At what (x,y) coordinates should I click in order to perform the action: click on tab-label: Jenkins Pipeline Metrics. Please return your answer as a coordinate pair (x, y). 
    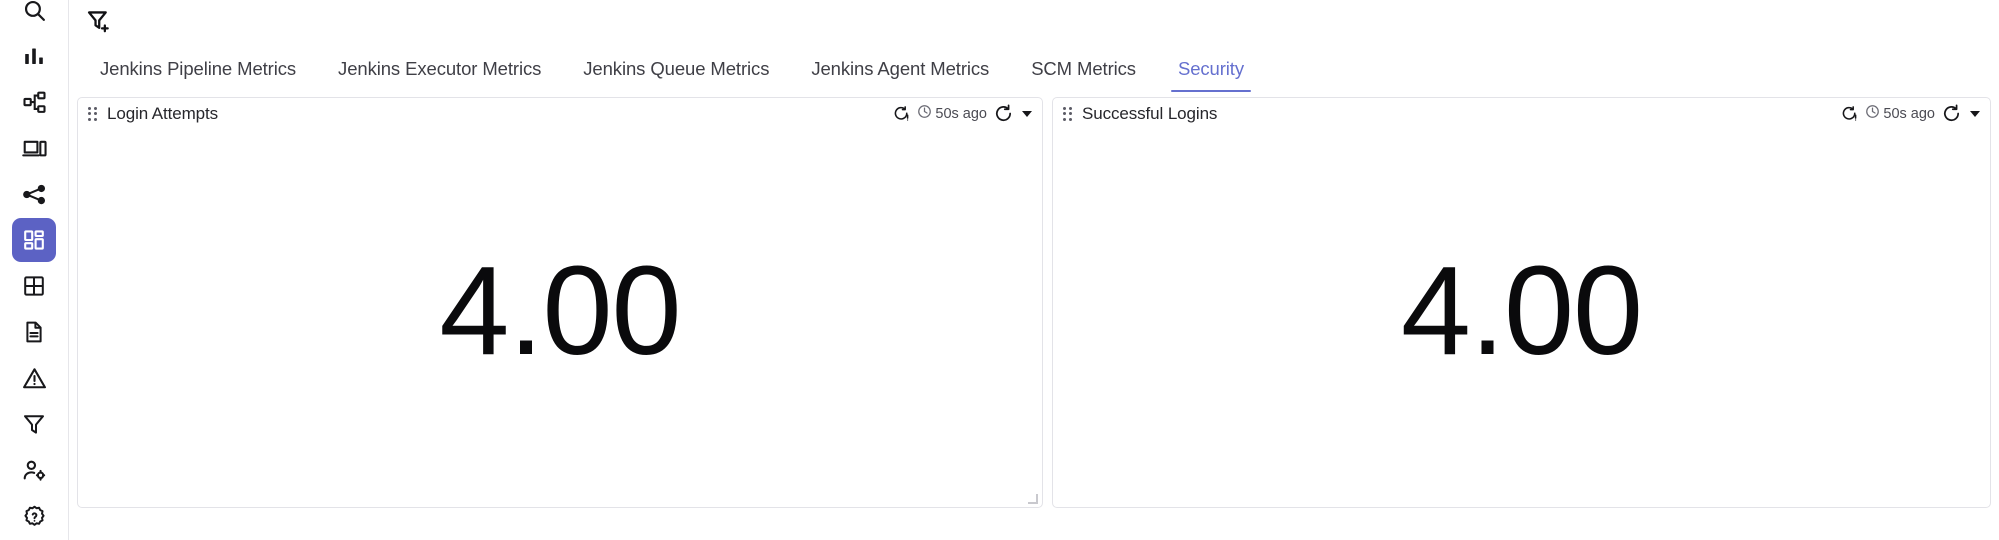
    Looking at the image, I should click on (198, 68).